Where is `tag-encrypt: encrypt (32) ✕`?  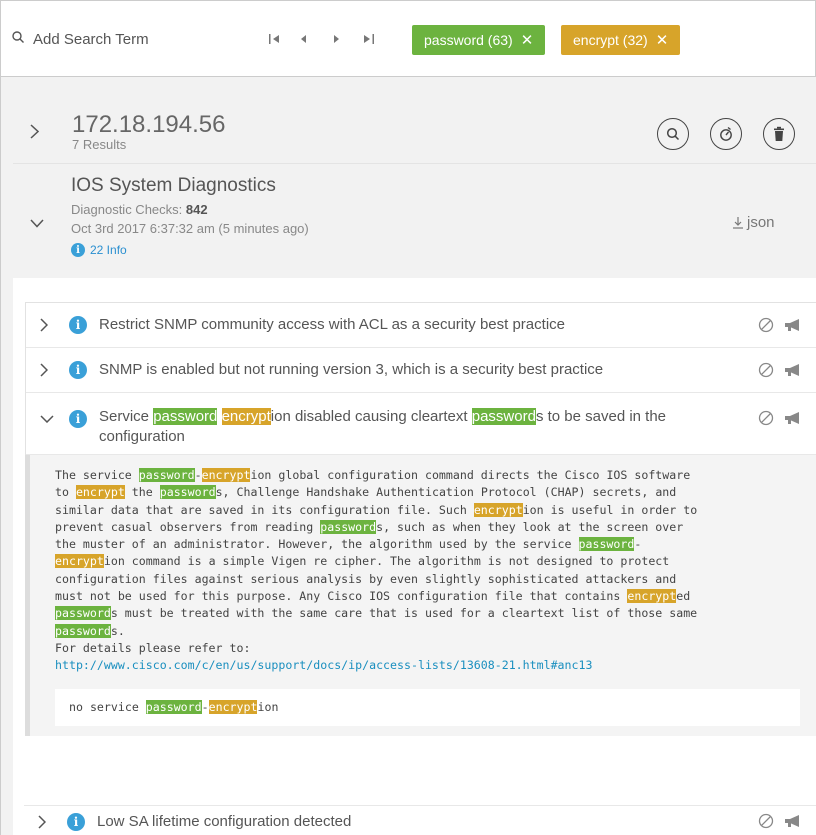
tag-encrypt: encrypt (32) ✕ is located at coordinates (621, 40).